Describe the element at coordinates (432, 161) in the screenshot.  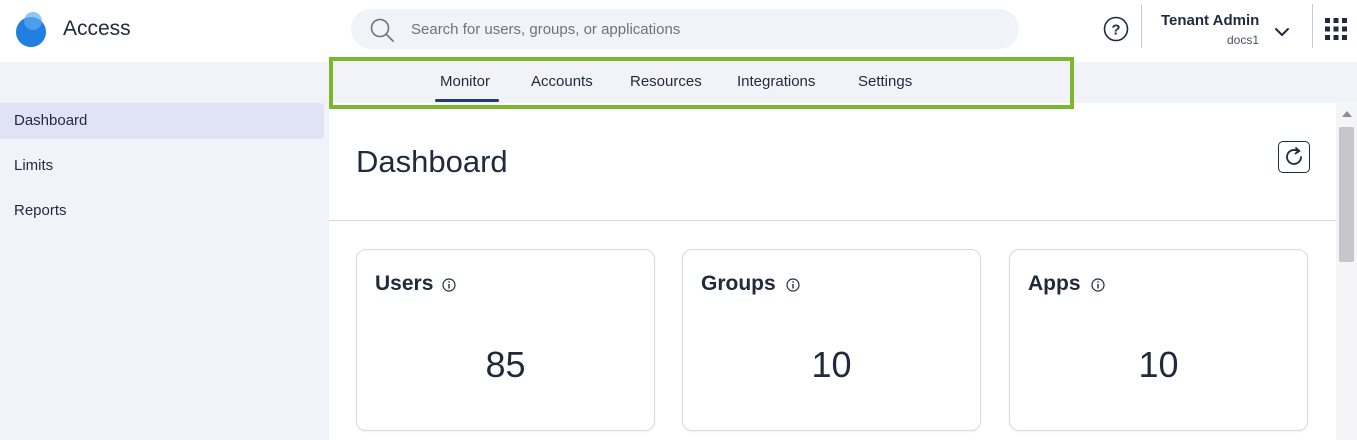
I see `page-title: Dashboard` at that location.